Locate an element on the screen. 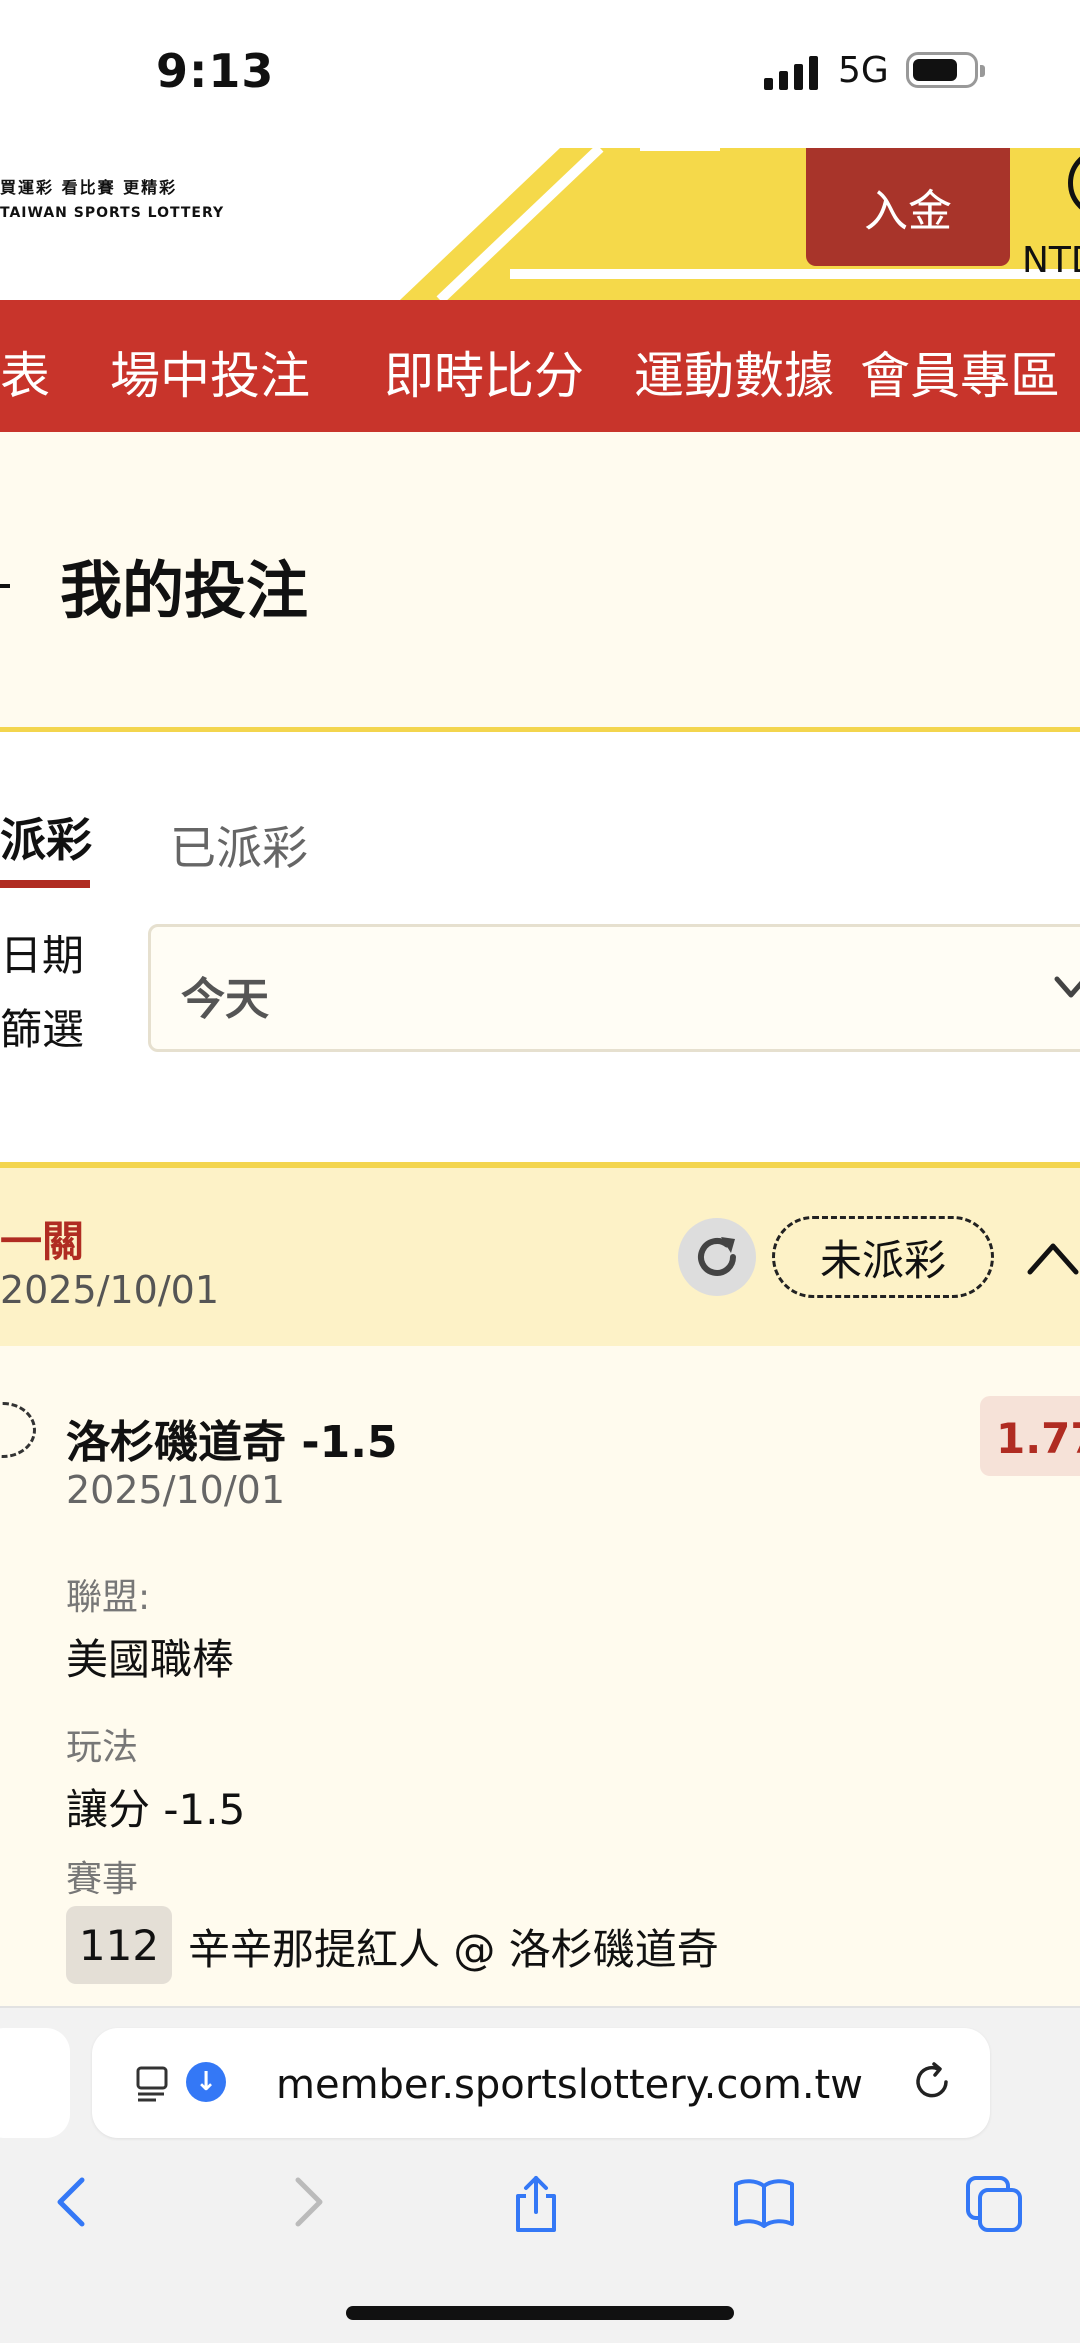  battery-icon is located at coordinates (945, 70).